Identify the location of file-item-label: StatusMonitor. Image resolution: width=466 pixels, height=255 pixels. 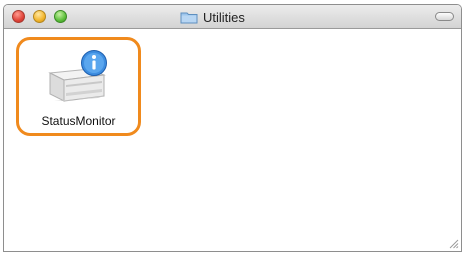
(78, 121).